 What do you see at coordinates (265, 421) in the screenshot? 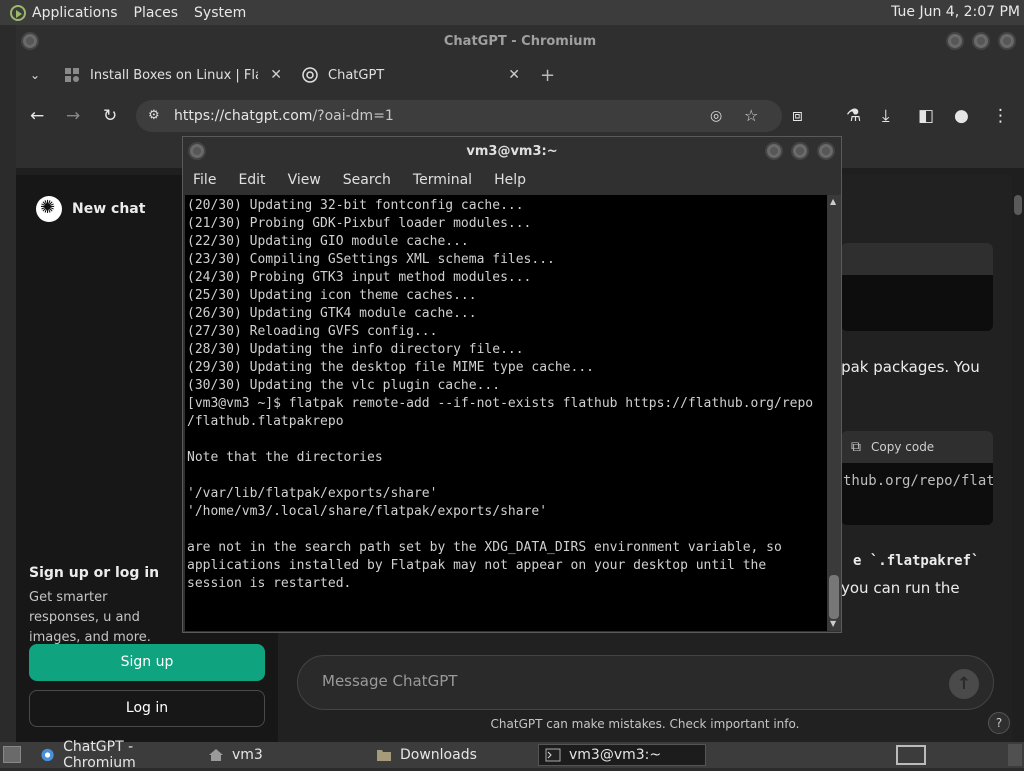
I see `terminal-line: /flathub.flatpakrepo` at bounding box center [265, 421].